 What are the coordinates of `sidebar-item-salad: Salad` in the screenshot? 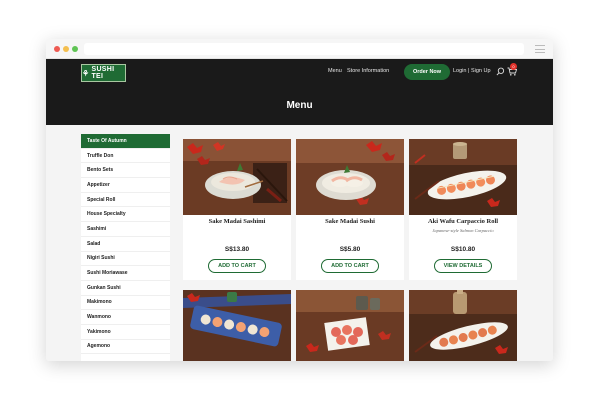 It's located at (125, 244).